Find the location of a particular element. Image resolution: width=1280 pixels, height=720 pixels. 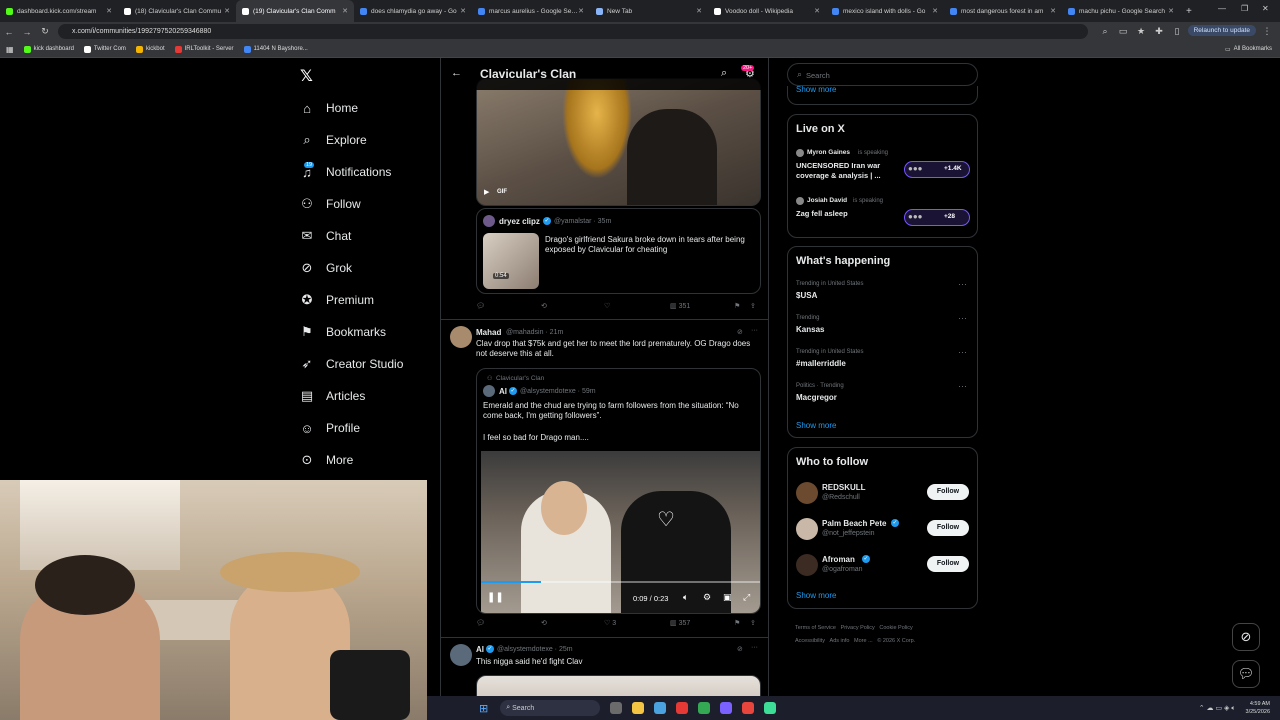

nav-item-home: ⌂ Home is located at coordinates (328, 108).